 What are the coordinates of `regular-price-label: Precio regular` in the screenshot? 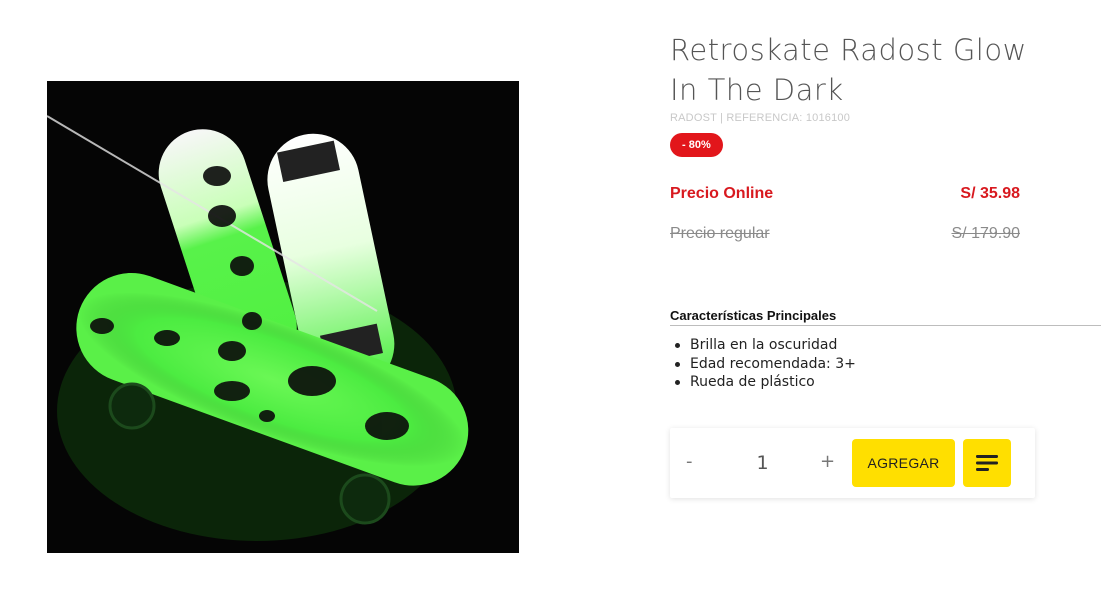 It's located at (720, 233).